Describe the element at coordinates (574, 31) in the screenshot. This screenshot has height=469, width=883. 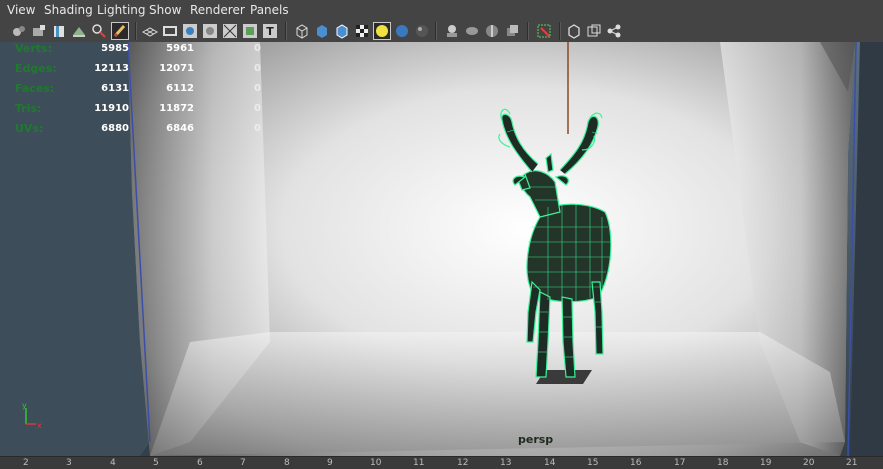
I see `xray-joints-icon` at that location.